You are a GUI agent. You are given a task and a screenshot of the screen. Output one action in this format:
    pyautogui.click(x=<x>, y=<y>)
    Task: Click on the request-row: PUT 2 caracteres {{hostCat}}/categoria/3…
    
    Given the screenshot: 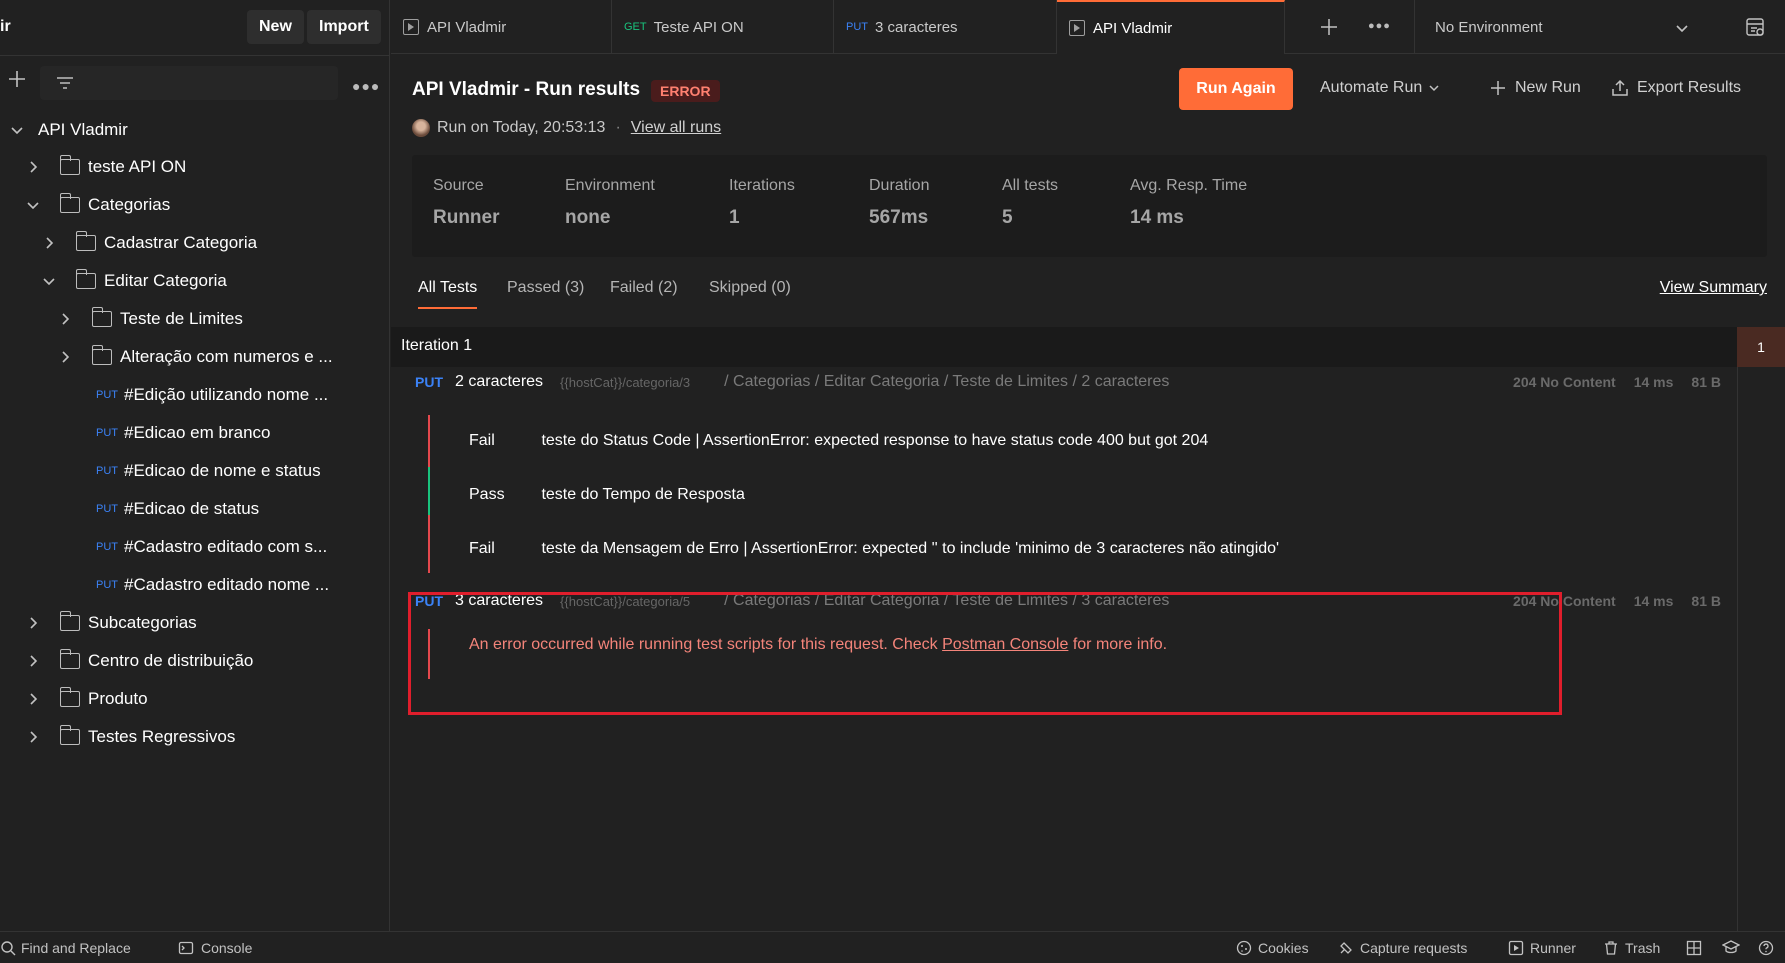 What is the action you would take?
    pyautogui.click(x=1068, y=382)
    